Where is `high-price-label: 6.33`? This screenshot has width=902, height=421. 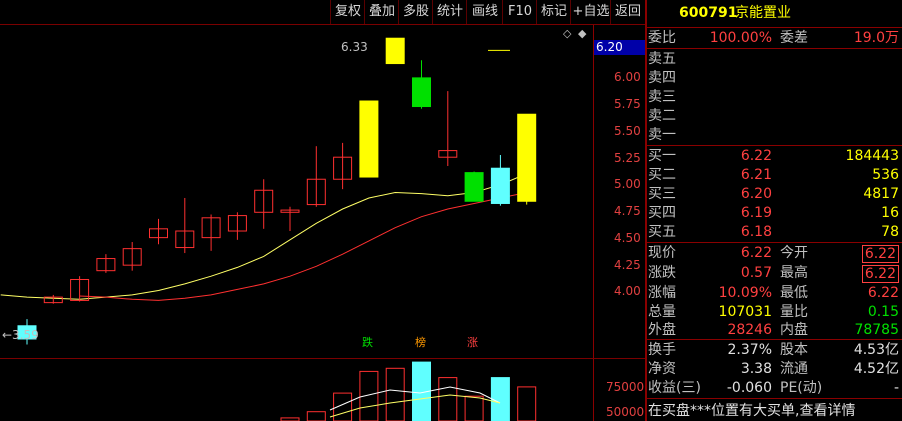
high-price-label: 6.33 is located at coordinates (354, 47).